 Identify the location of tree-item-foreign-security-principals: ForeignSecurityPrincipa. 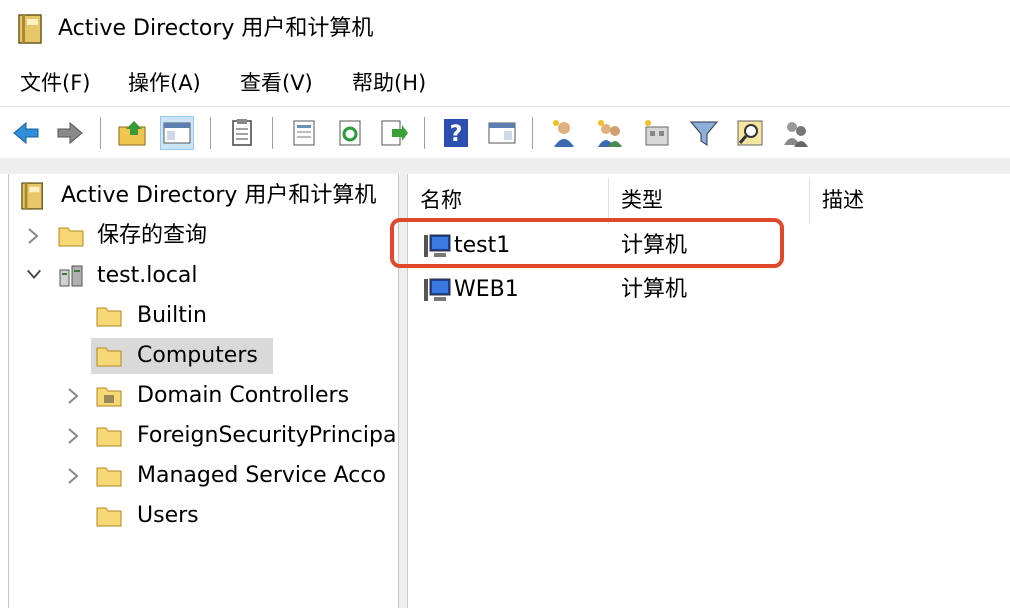
(204, 436).